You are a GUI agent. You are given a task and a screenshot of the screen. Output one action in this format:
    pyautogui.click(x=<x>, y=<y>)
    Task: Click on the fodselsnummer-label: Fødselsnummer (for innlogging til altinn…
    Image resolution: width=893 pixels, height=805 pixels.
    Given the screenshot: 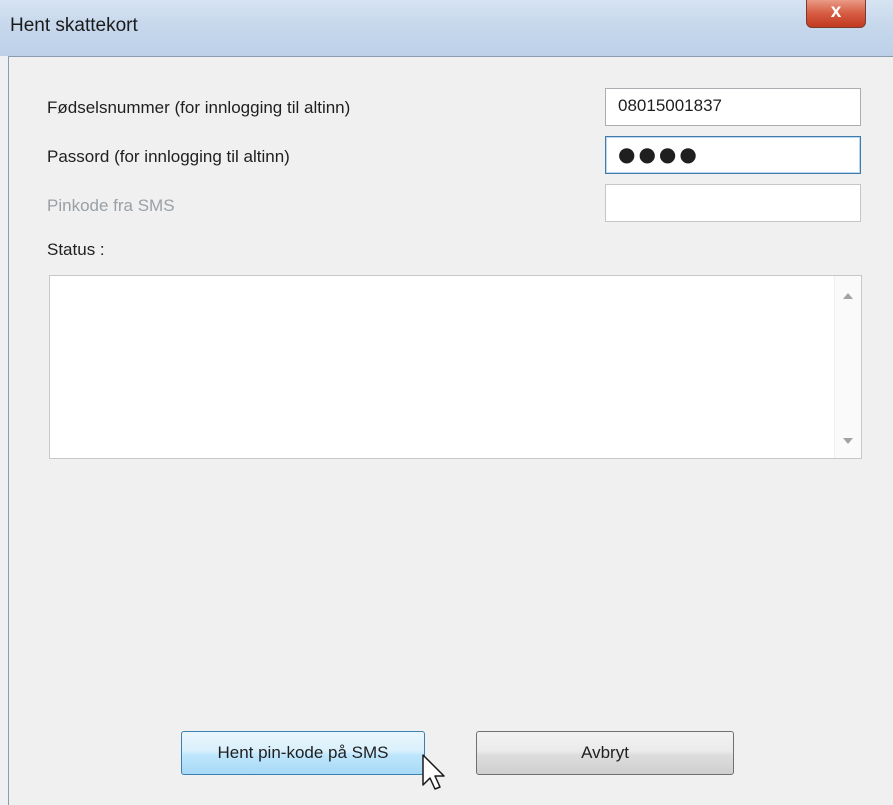 What is the action you would take?
    pyautogui.click(x=199, y=107)
    